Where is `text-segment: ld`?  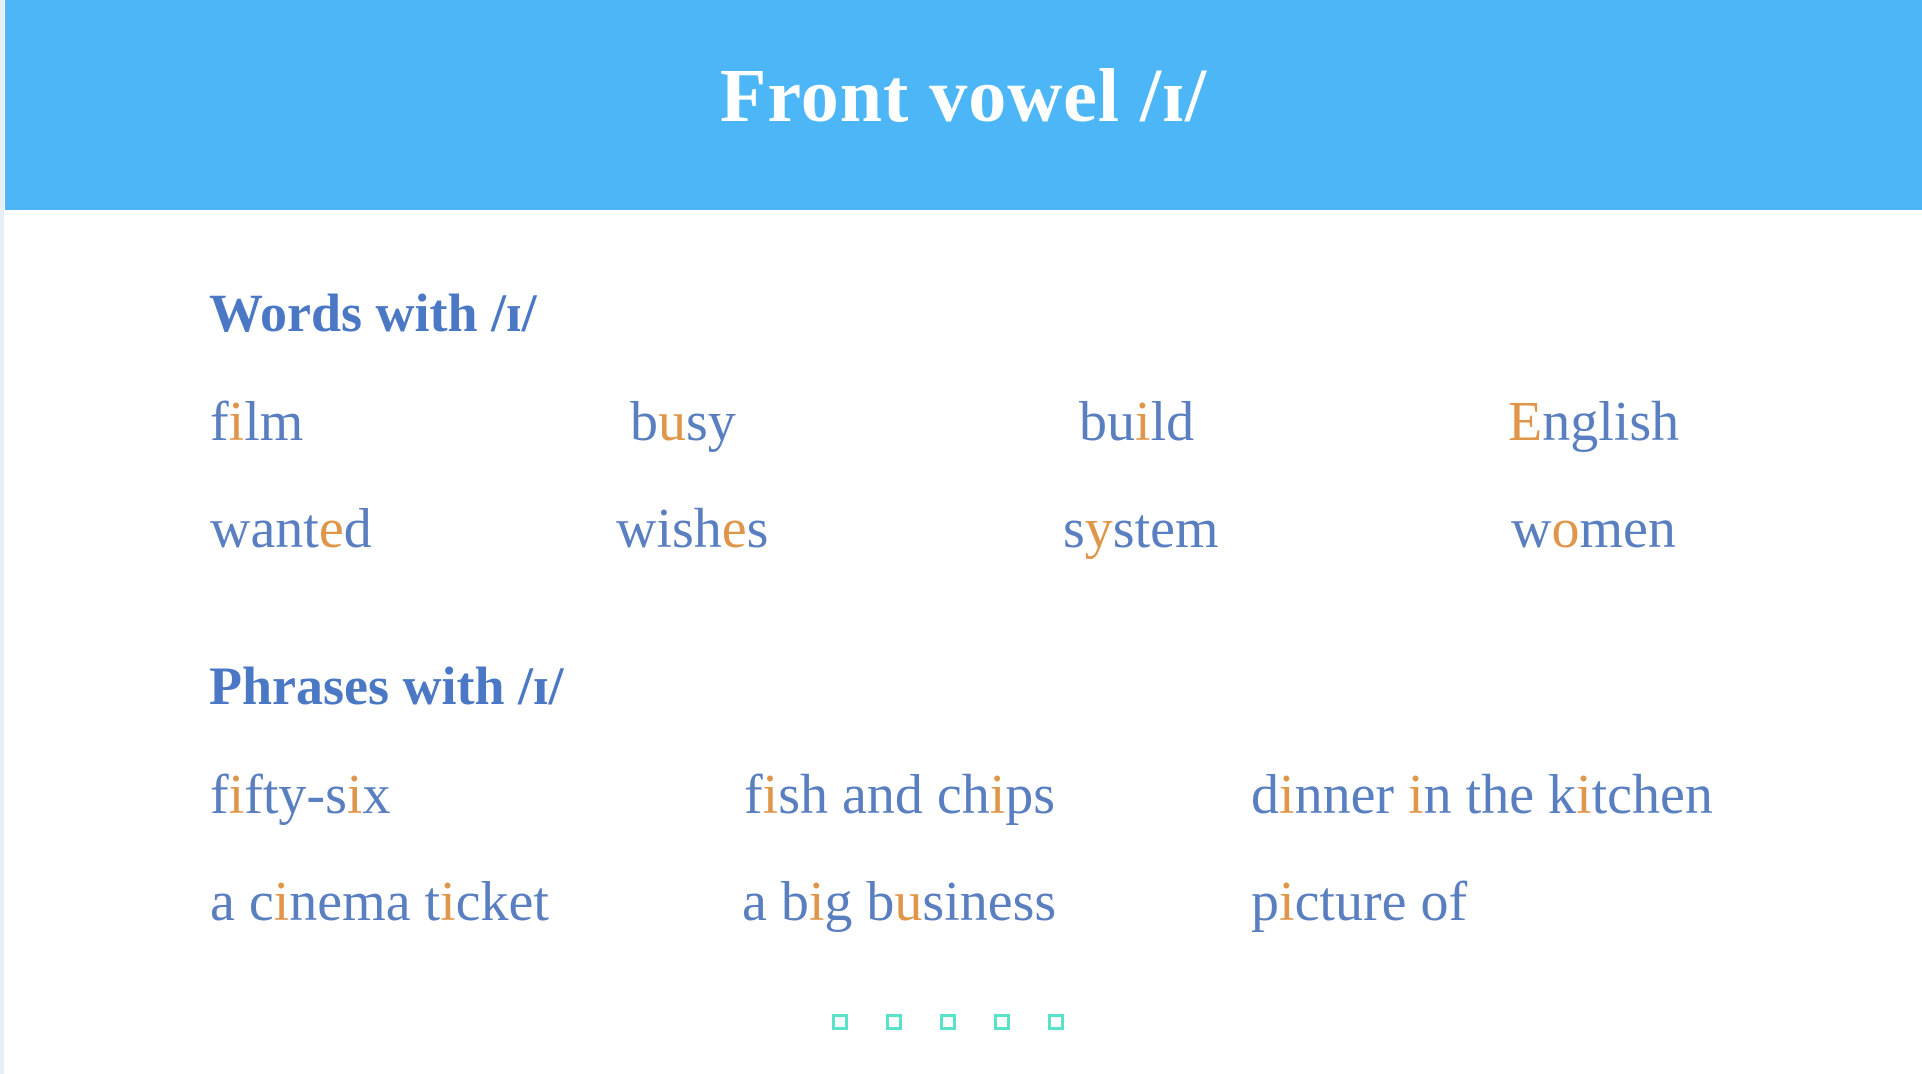
text-segment: ld is located at coordinates (1172, 422).